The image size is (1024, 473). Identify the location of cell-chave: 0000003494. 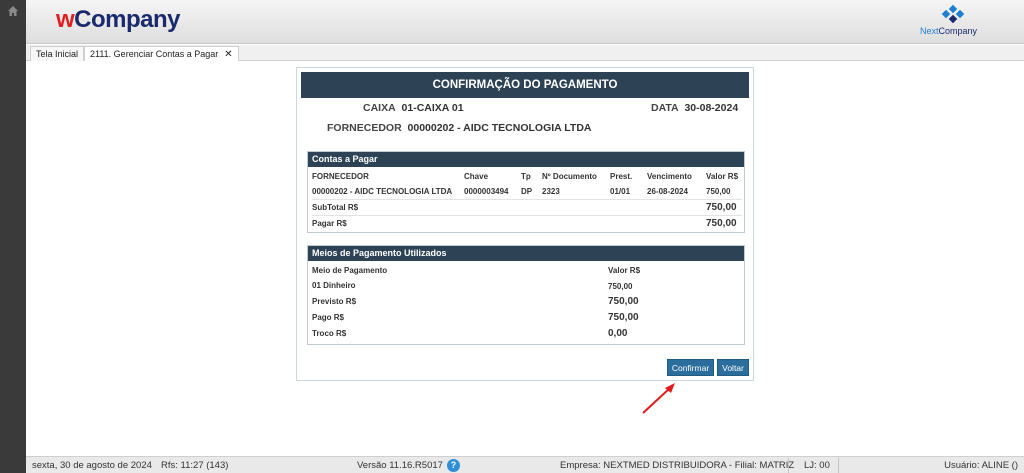
(486, 191).